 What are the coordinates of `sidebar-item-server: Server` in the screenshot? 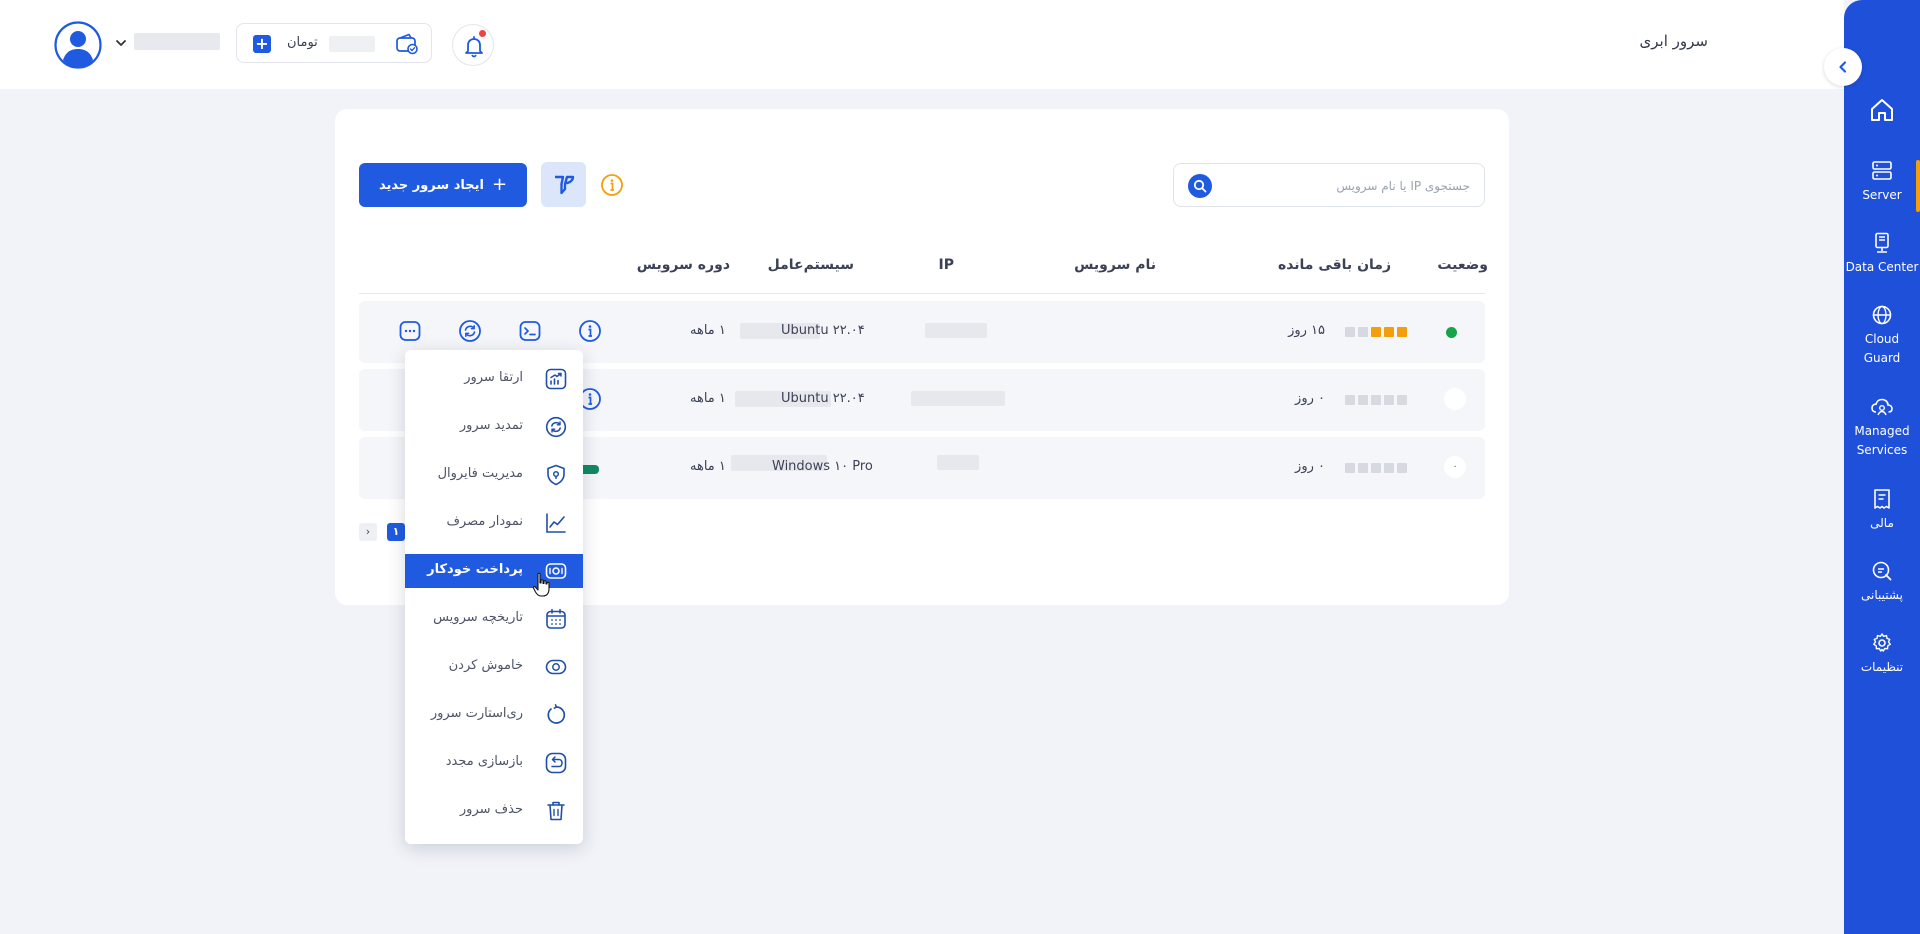 It's located at (1882, 182).